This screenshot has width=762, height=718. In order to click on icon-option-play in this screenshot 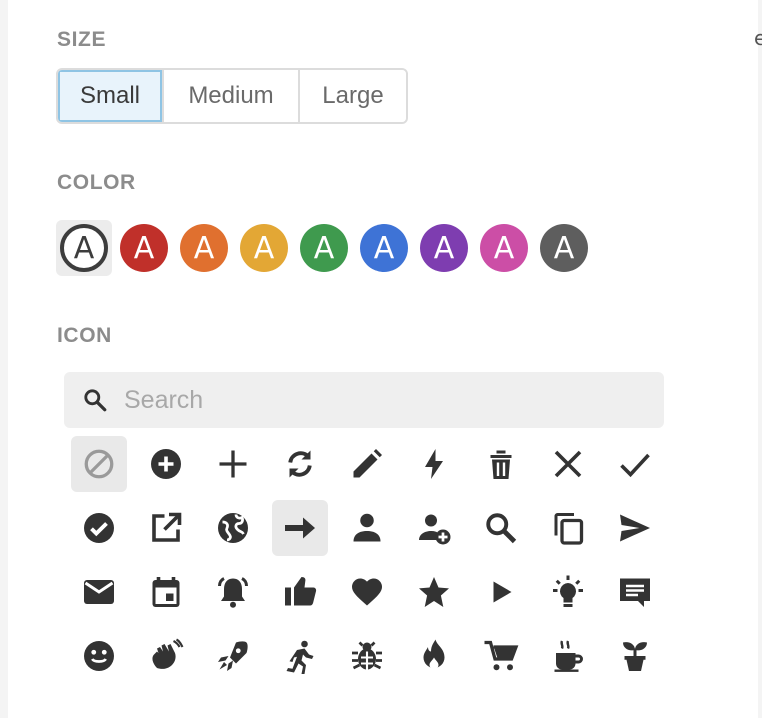, I will do `click(500, 592)`.